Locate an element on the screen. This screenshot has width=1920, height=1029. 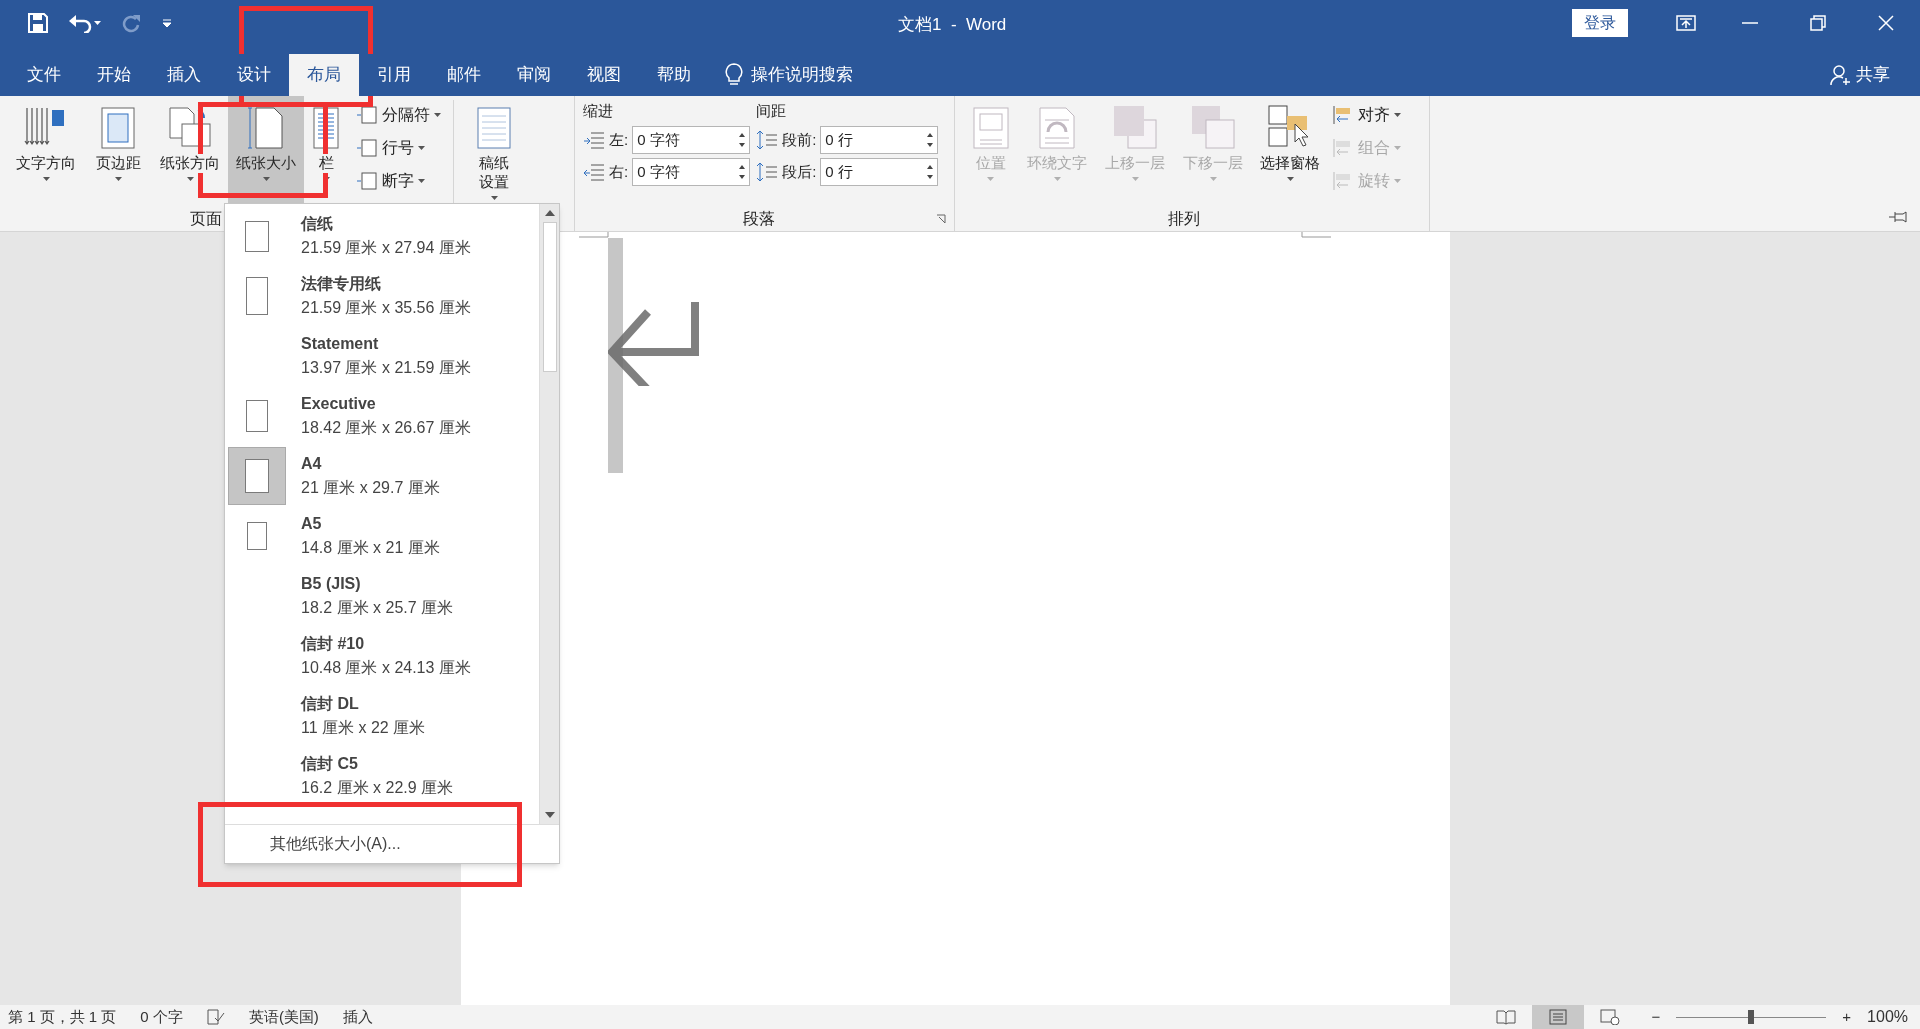
paper-dimensions: 11 厘米 x 22 厘米 is located at coordinates (363, 728).